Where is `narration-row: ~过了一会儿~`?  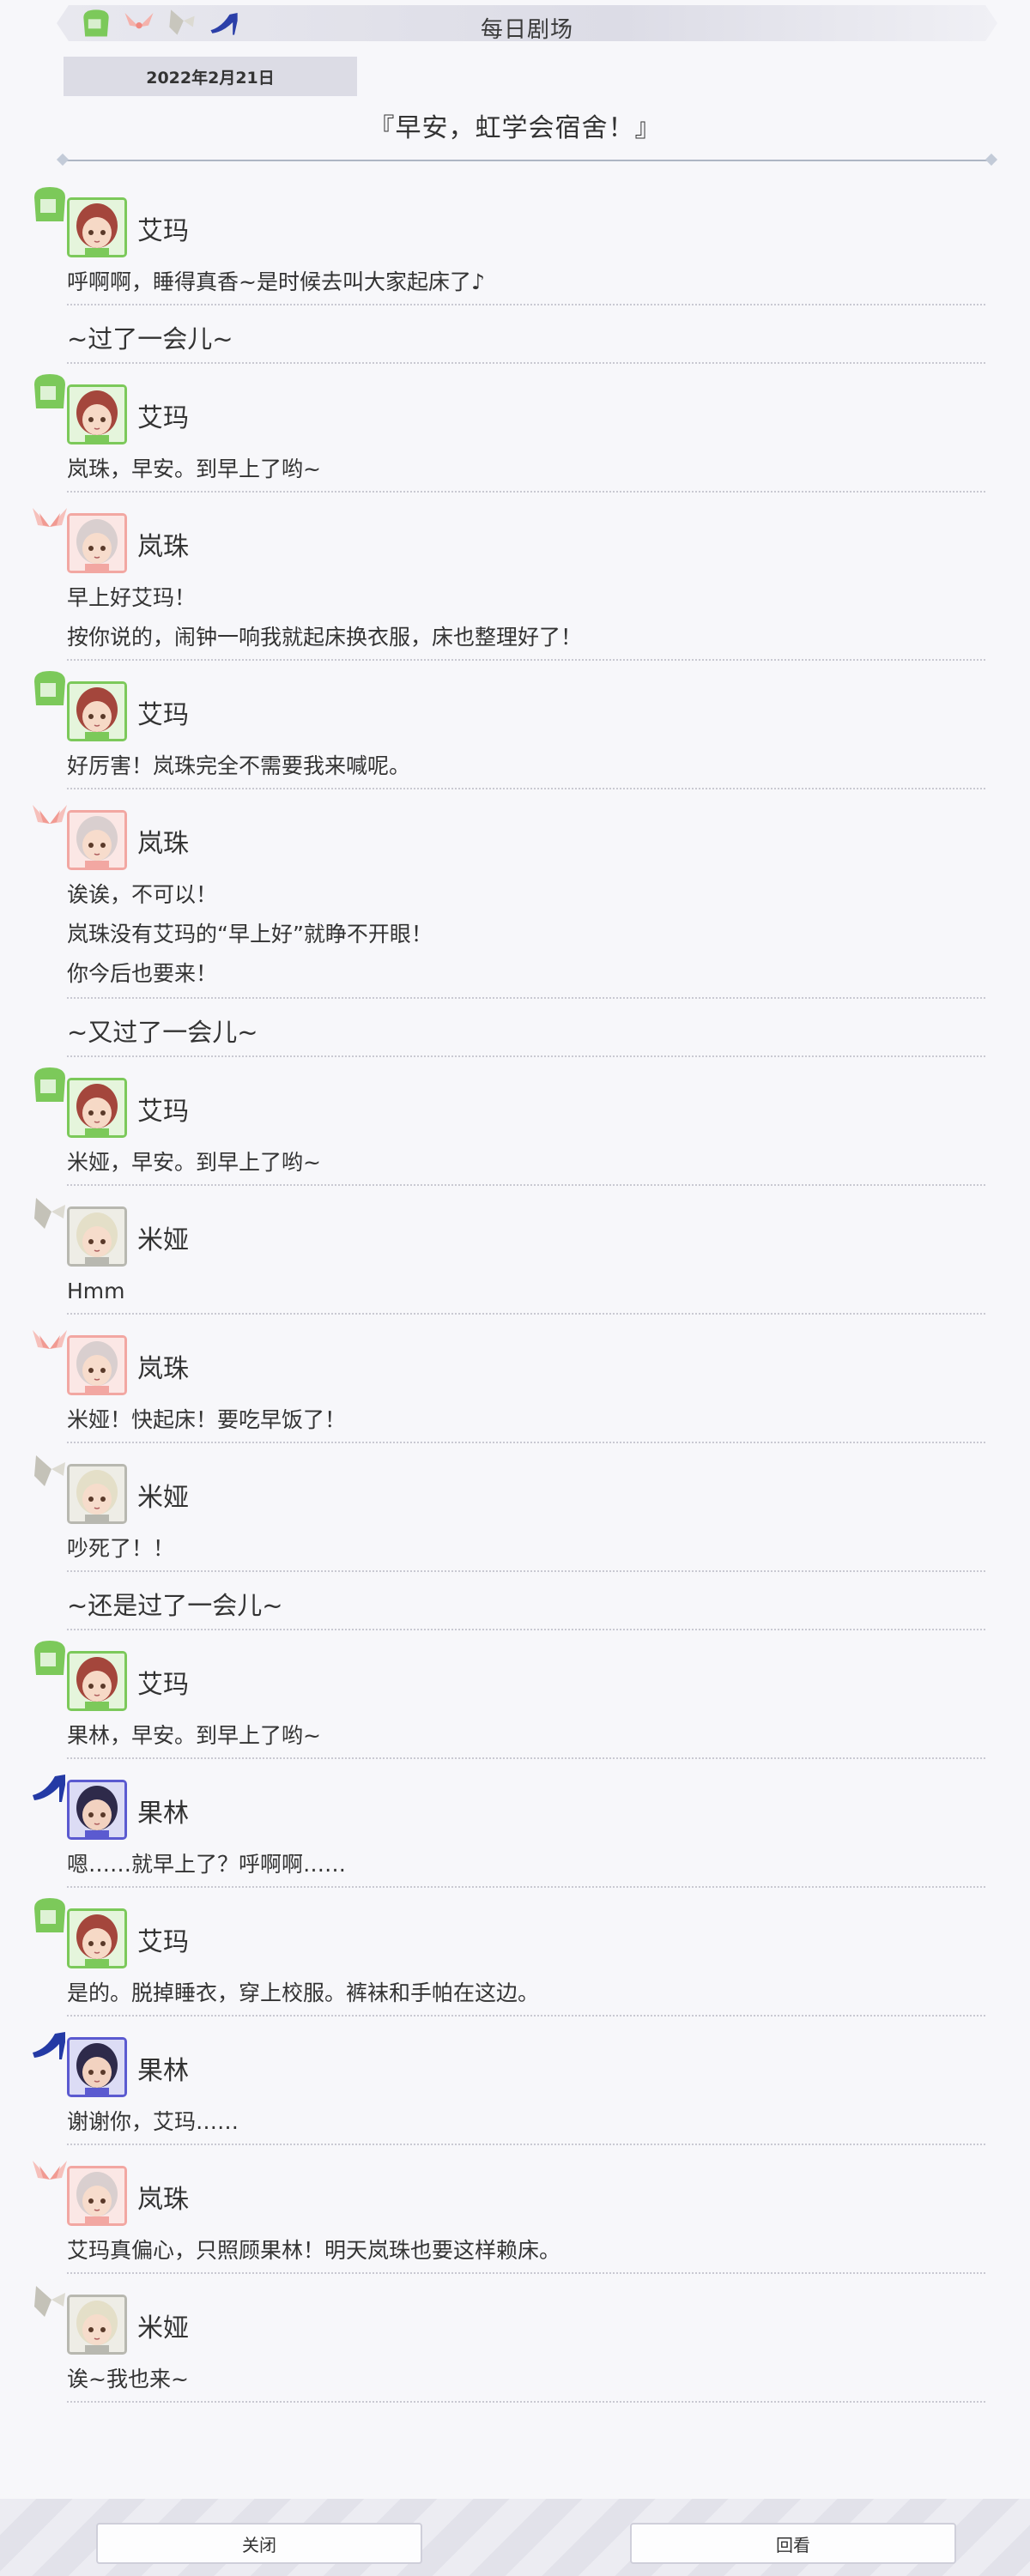 narration-row: ~过了一会儿~ is located at coordinates (515, 334).